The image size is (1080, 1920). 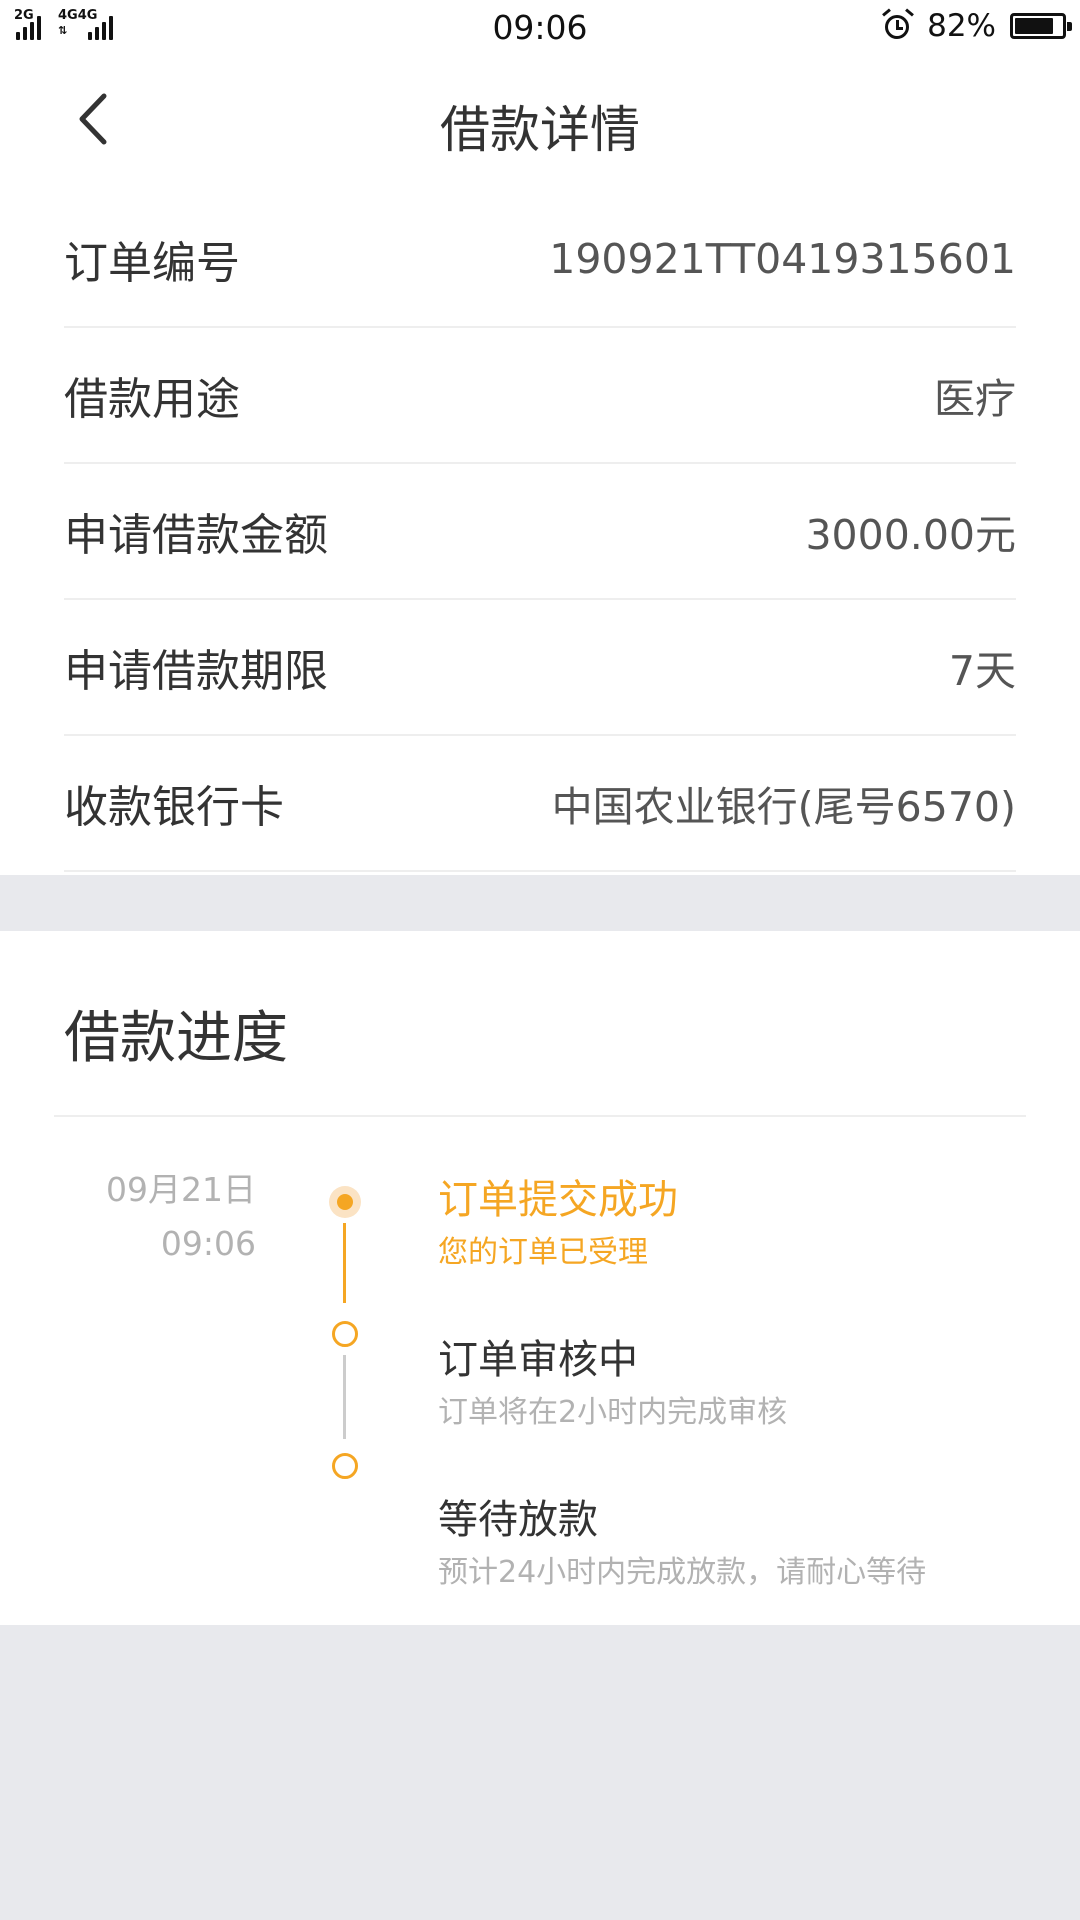 I want to click on info-value: 3000.00元, so click(x=910, y=535).